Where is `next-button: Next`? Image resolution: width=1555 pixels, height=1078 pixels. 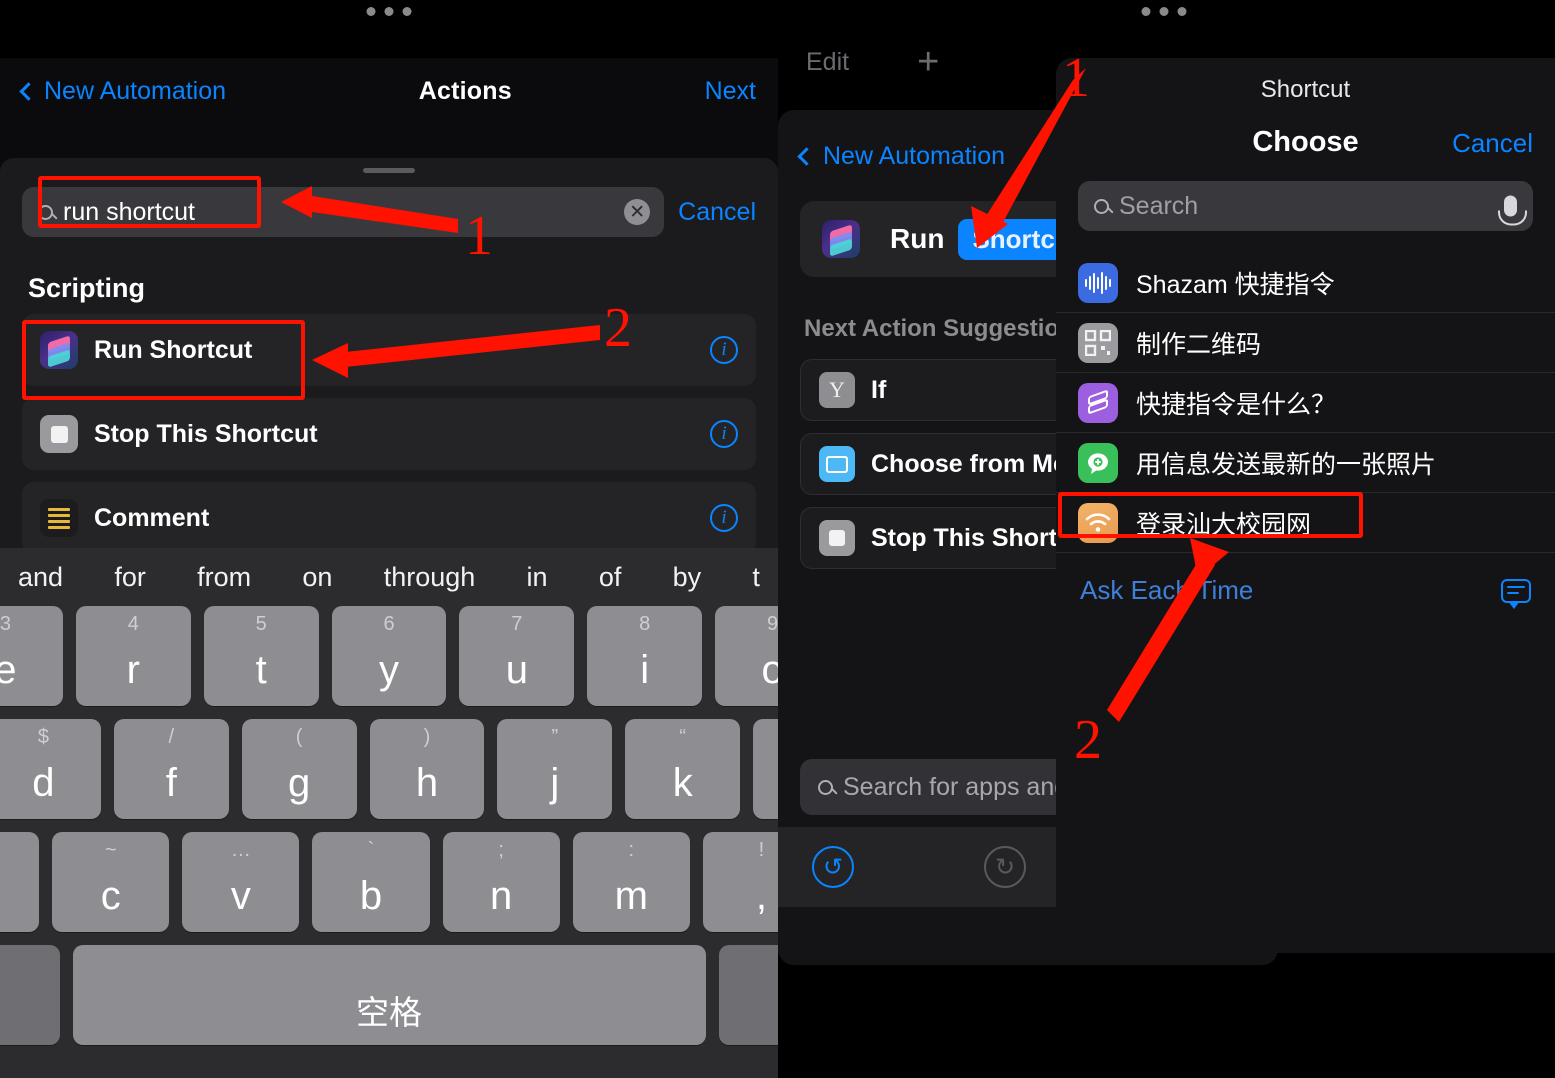 next-button: Next is located at coordinates (730, 91).